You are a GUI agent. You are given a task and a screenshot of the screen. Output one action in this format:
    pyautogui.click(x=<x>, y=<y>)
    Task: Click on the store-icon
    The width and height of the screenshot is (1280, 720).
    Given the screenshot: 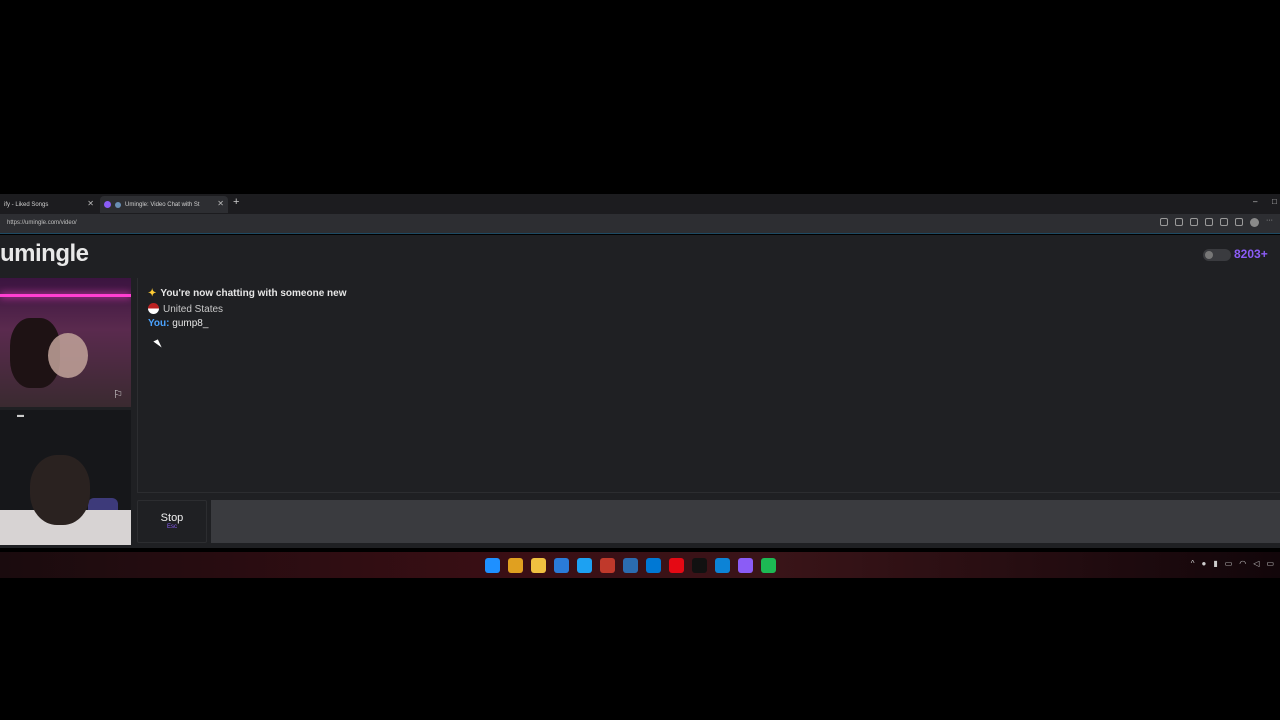 What is the action you would take?
    pyautogui.click(x=561, y=565)
    